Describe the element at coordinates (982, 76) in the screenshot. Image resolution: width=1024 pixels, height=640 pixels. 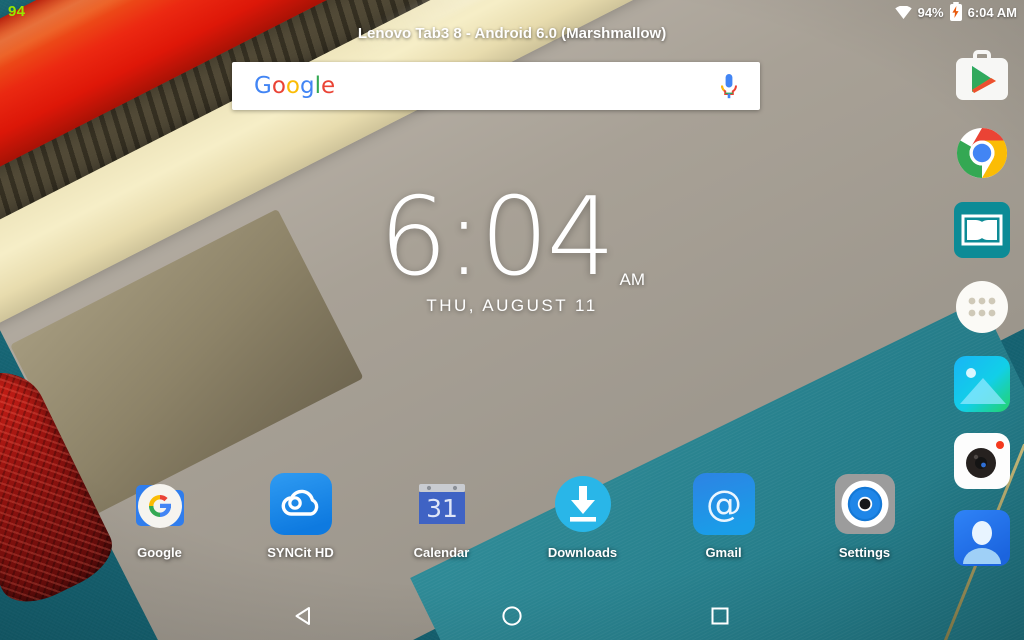
I see `play-store-icon` at that location.